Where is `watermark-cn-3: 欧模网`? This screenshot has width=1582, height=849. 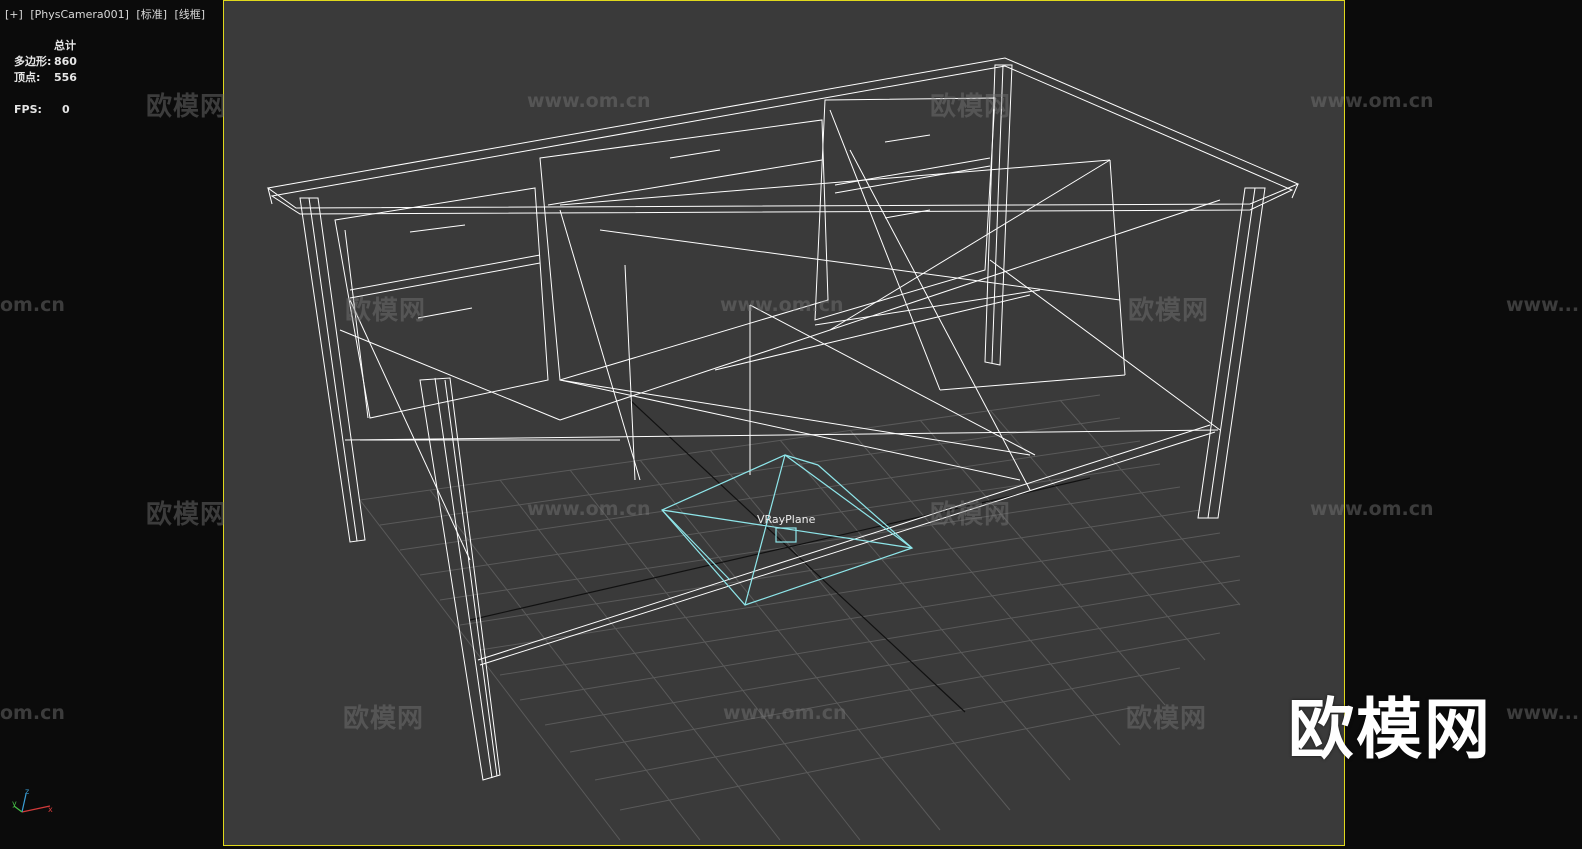
watermark-cn-3: 欧模网 is located at coordinates (386, 311).